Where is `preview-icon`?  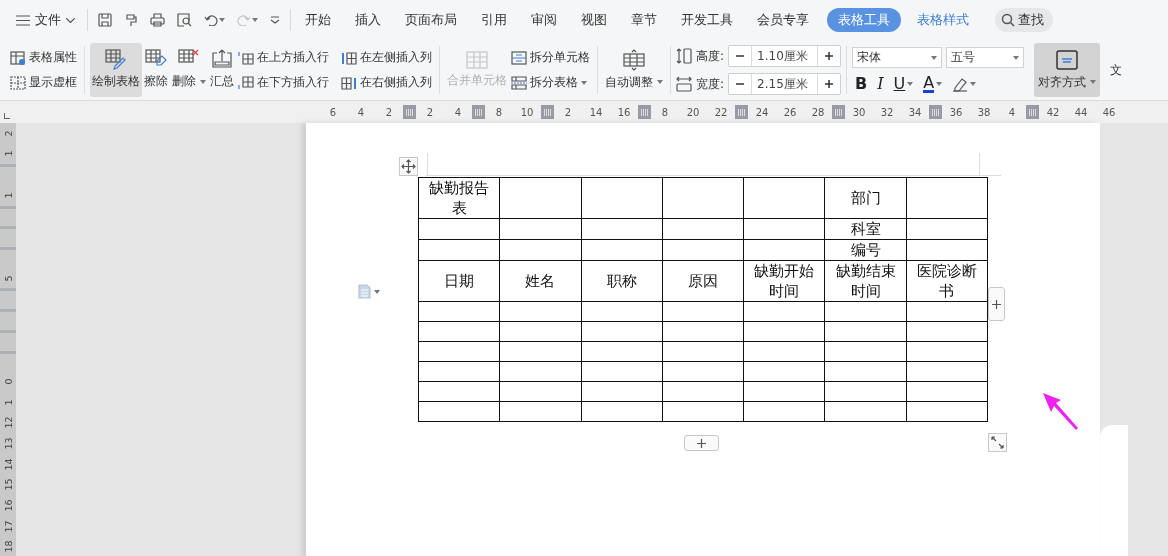
preview-icon is located at coordinates (184, 20).